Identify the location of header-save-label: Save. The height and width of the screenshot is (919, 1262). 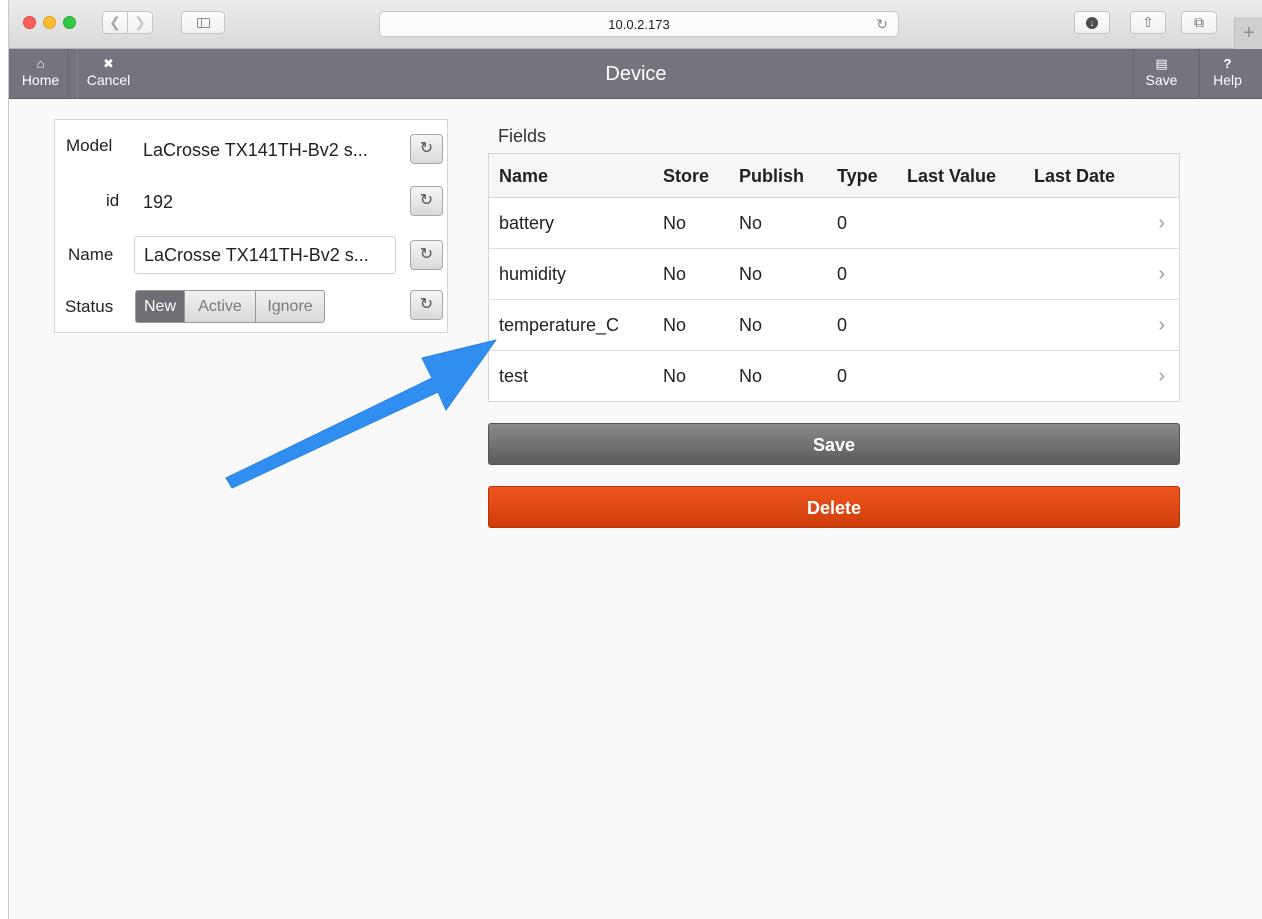
(1161, 80).